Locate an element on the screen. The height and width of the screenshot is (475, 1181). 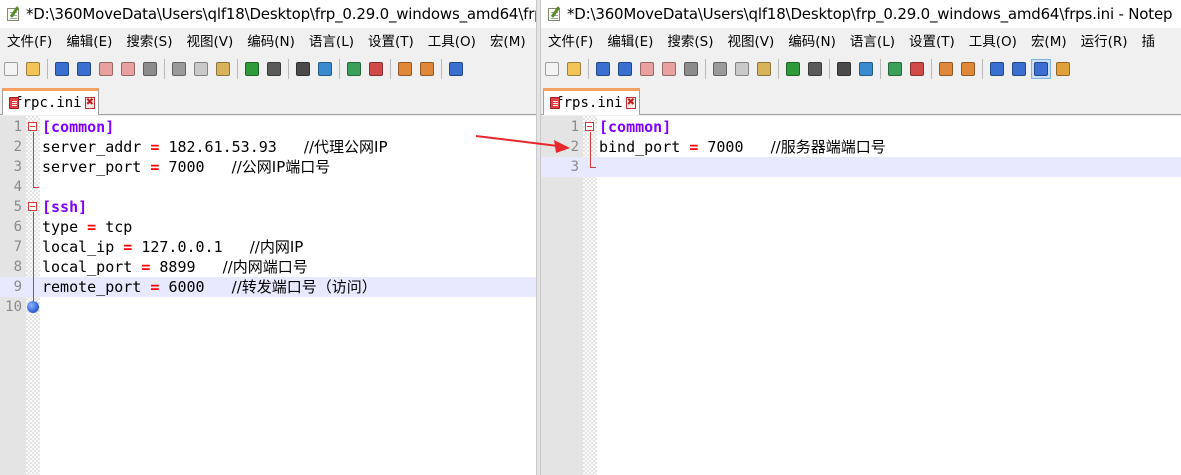
code-line: 4 is located at coordinates (268, 187).